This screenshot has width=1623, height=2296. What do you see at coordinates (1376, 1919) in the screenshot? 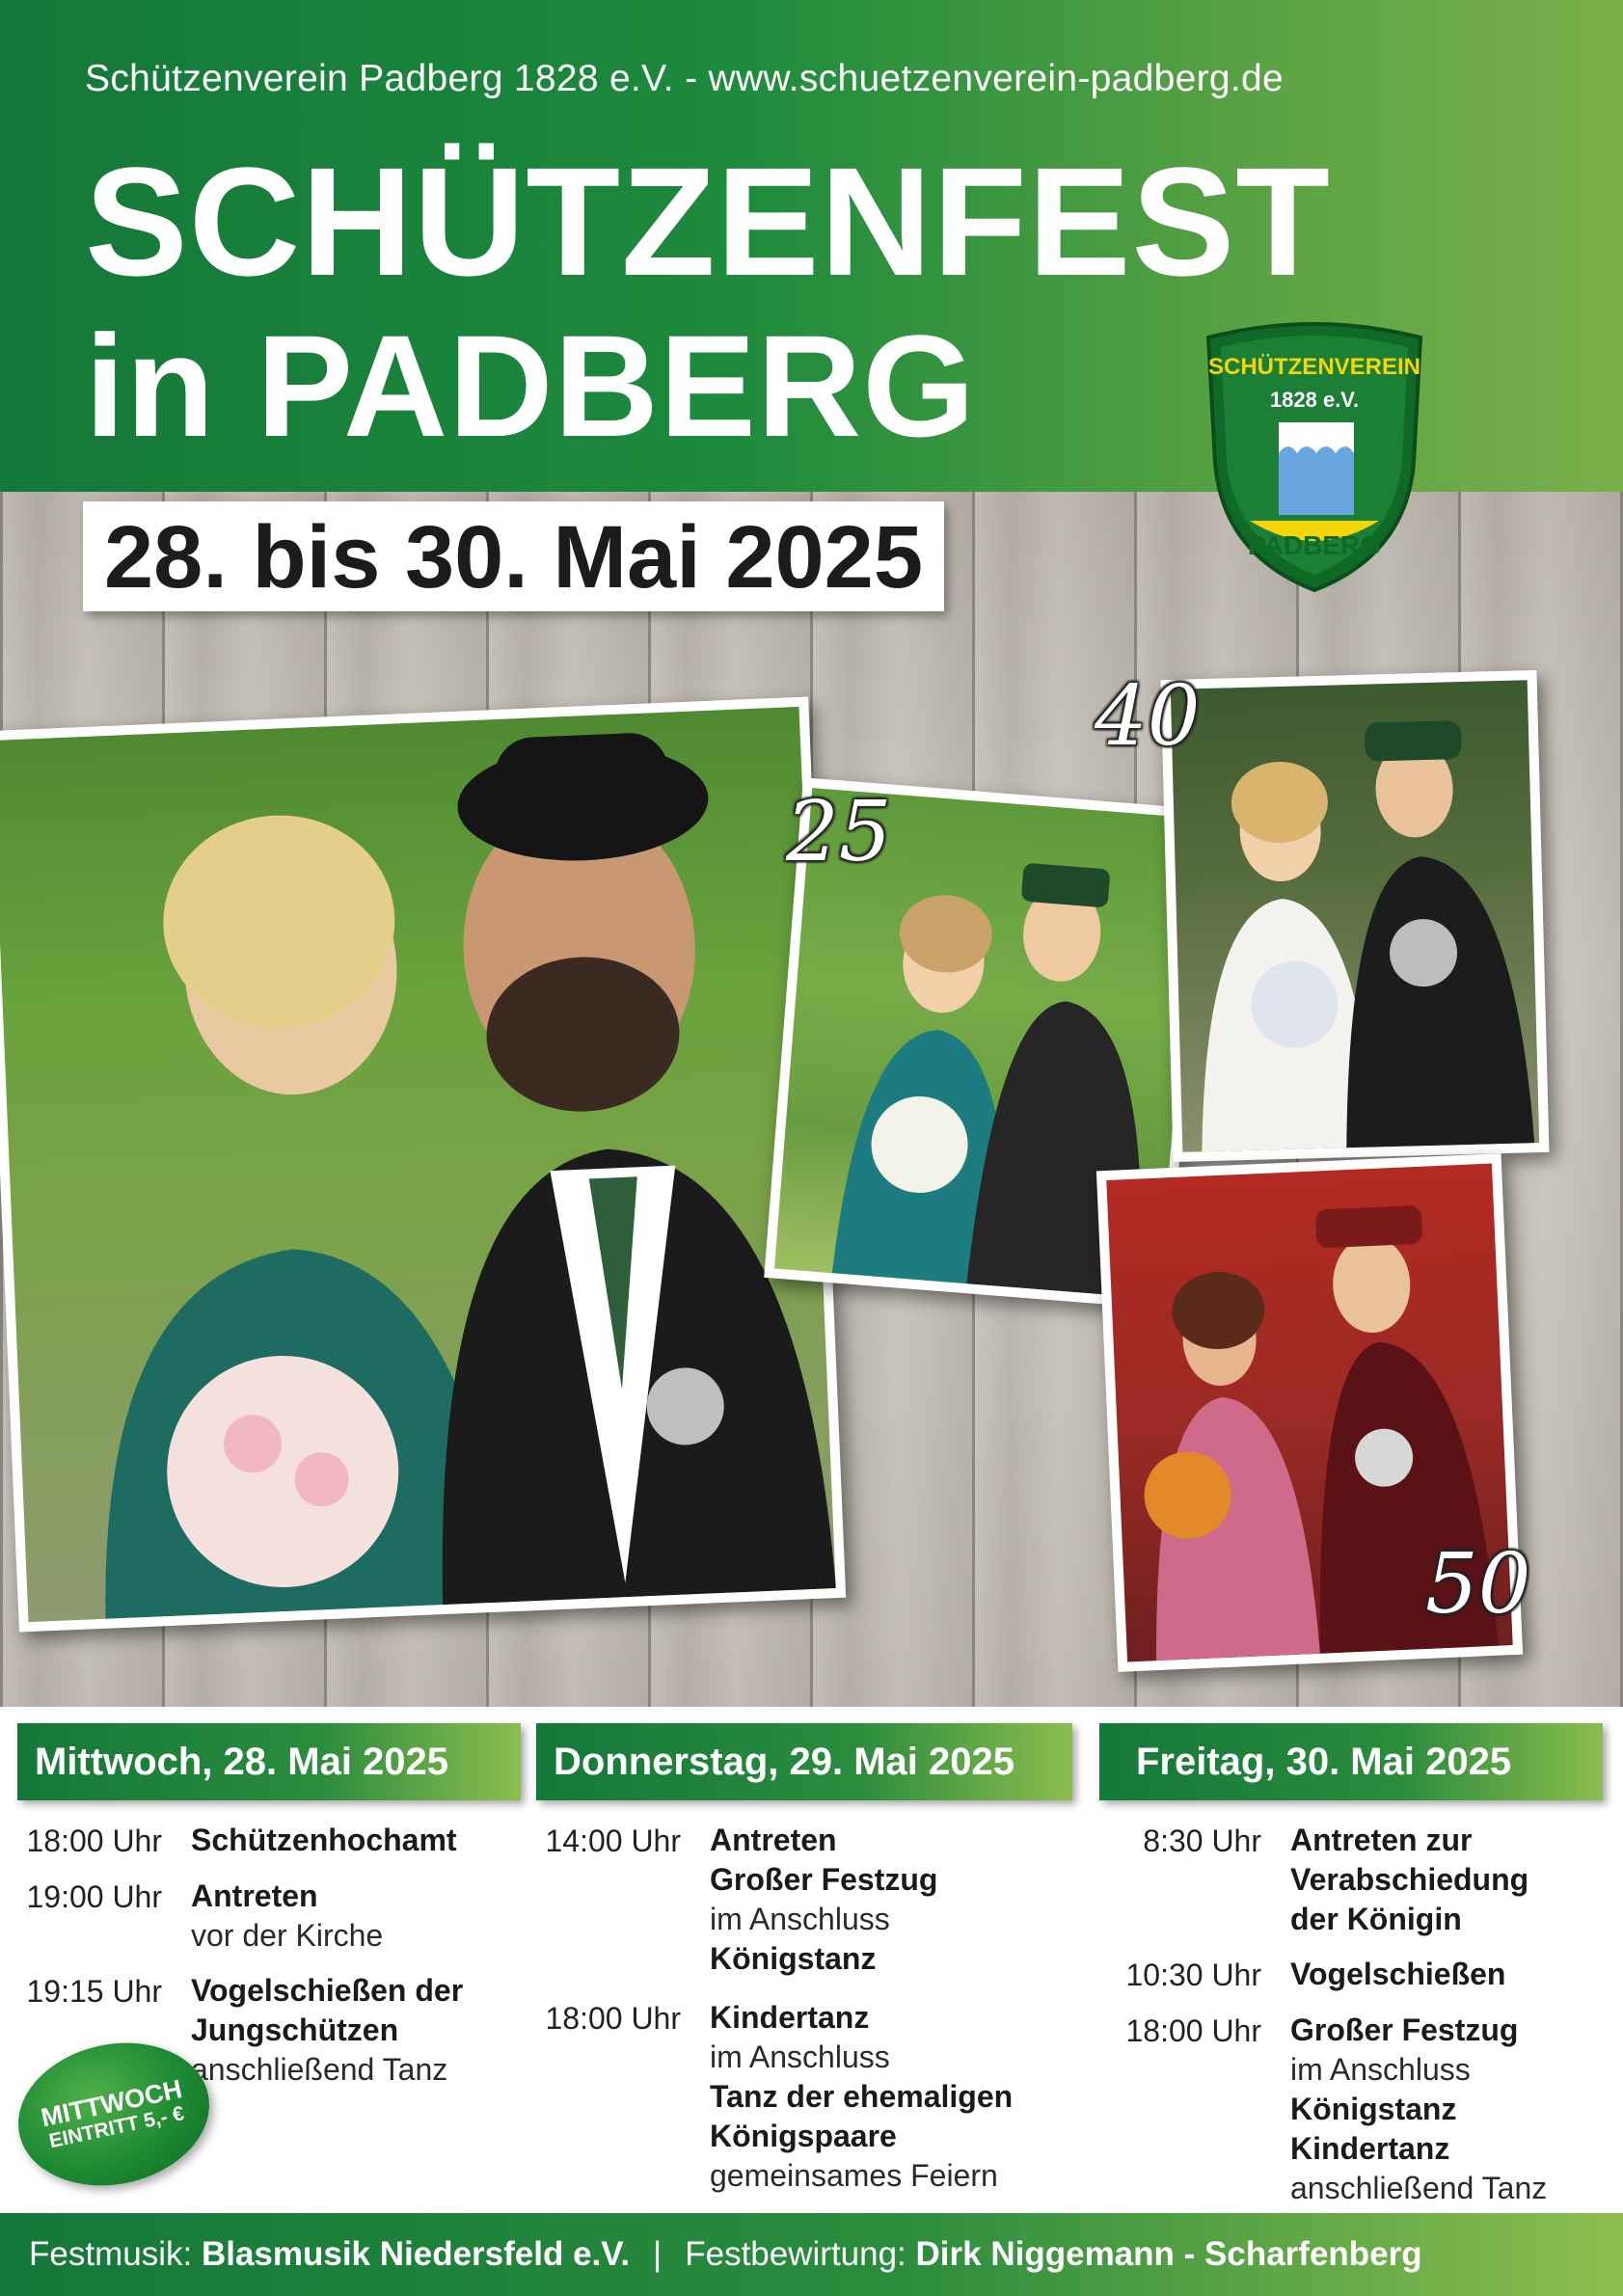
I see `event-line: der Königin` at bounding box center [1376, 1919].